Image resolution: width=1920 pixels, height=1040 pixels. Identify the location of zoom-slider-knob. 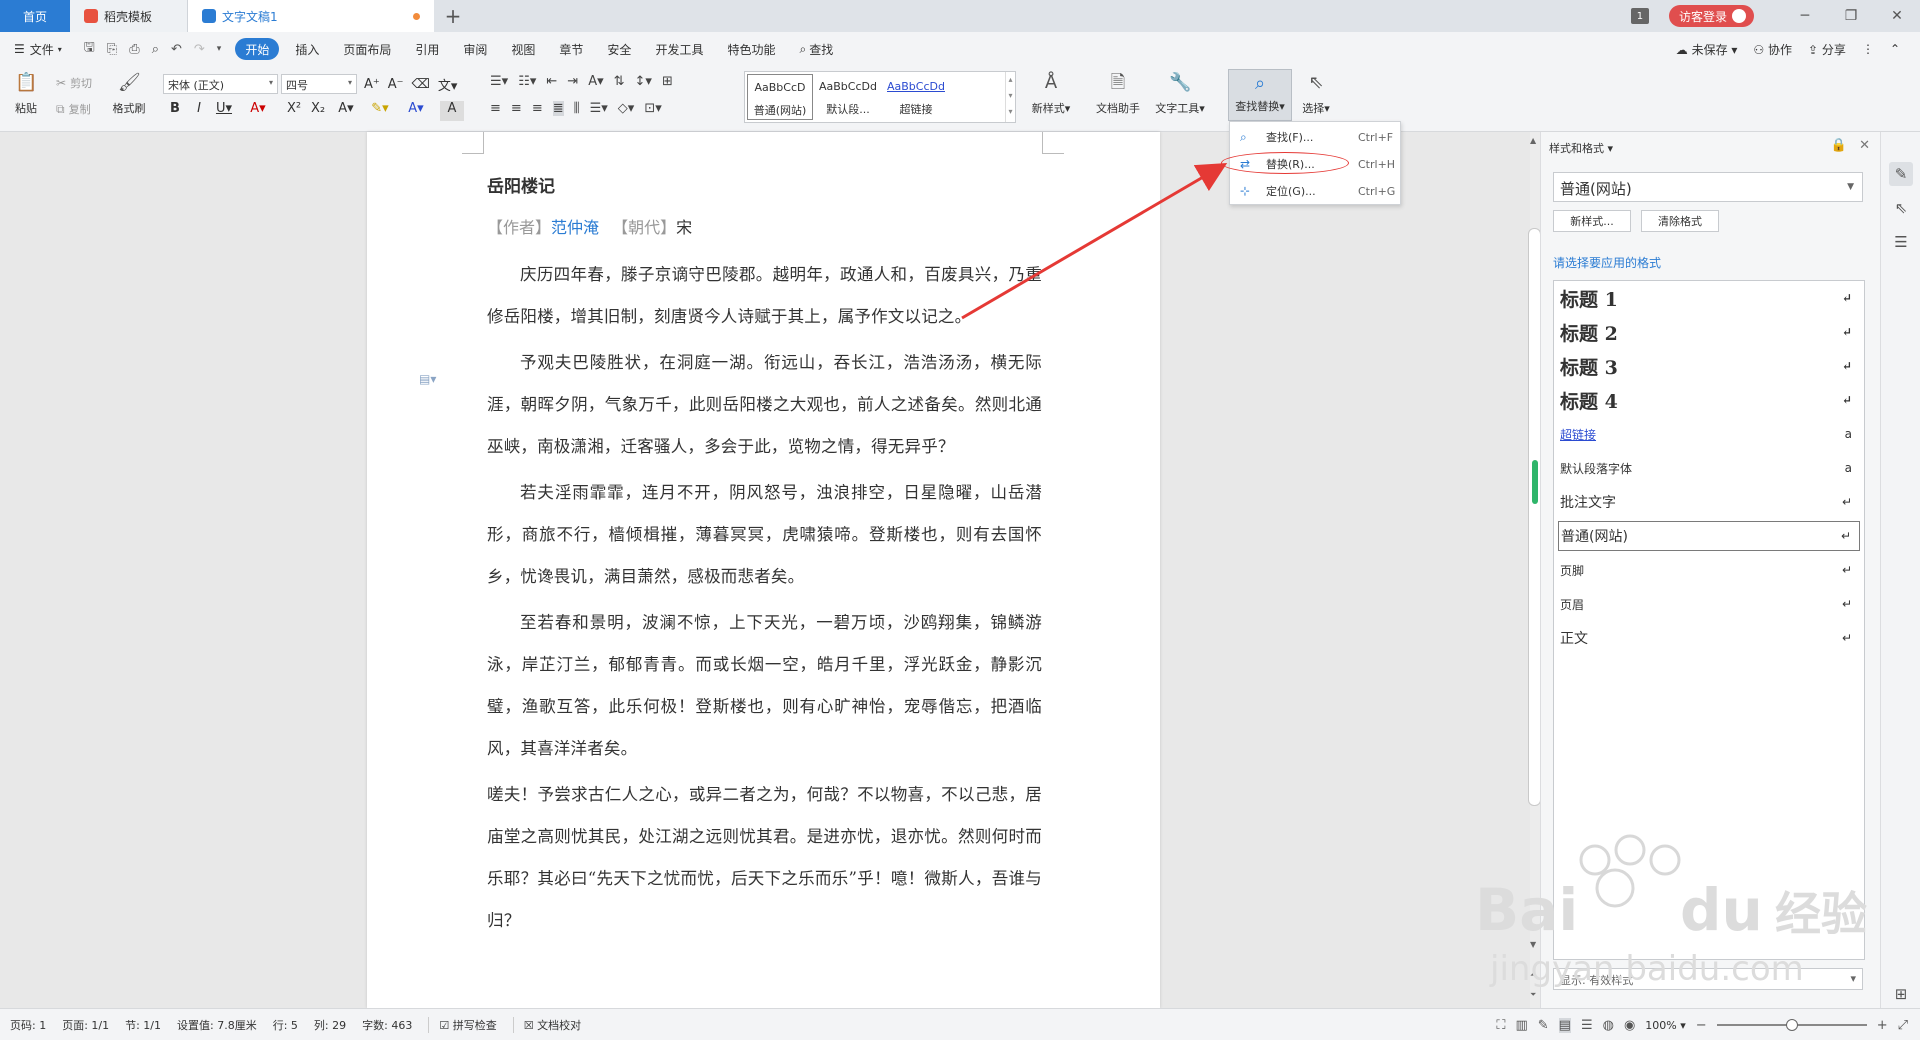
(1791, 1025).